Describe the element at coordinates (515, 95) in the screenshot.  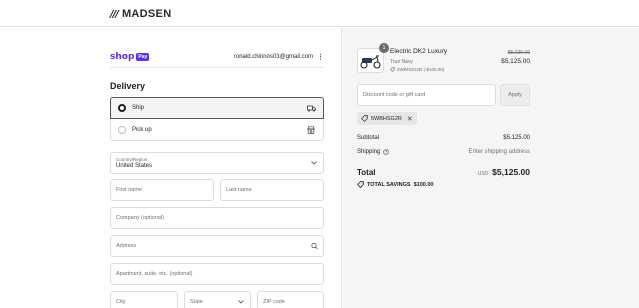
I see `apply-discount-button: Apply` at that location.